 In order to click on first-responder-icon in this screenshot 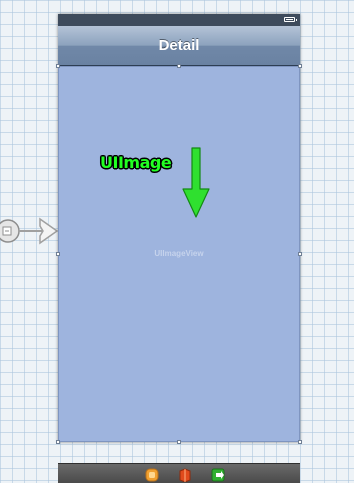, I will do `click(152, 475)`.